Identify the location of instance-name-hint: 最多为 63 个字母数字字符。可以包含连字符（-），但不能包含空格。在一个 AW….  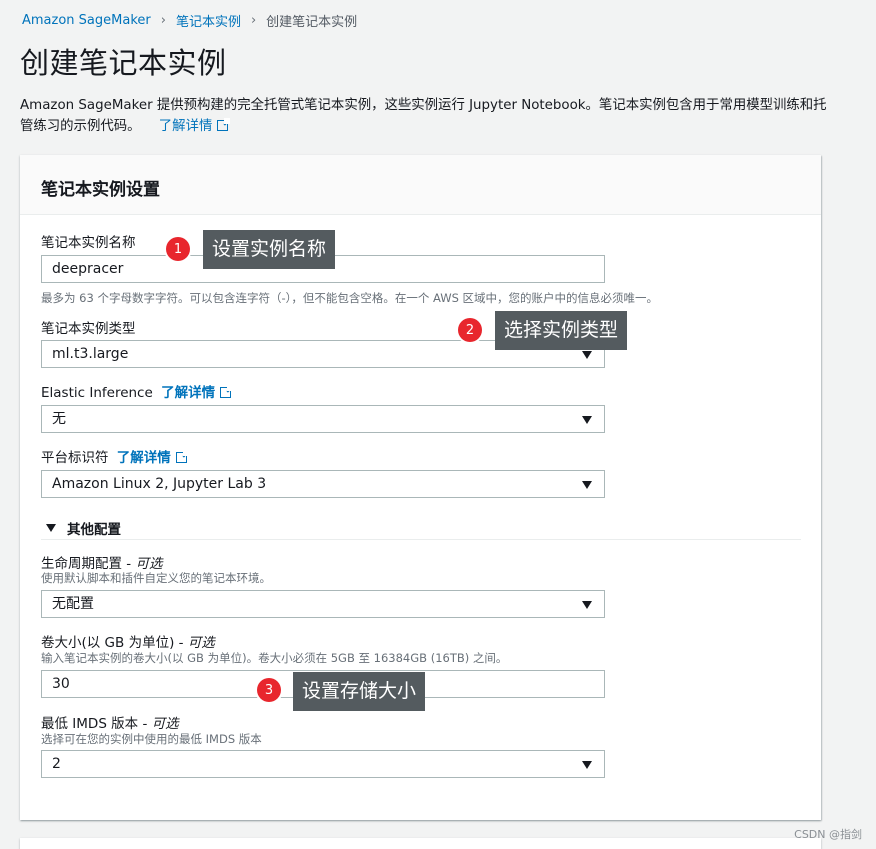
(350, 298).